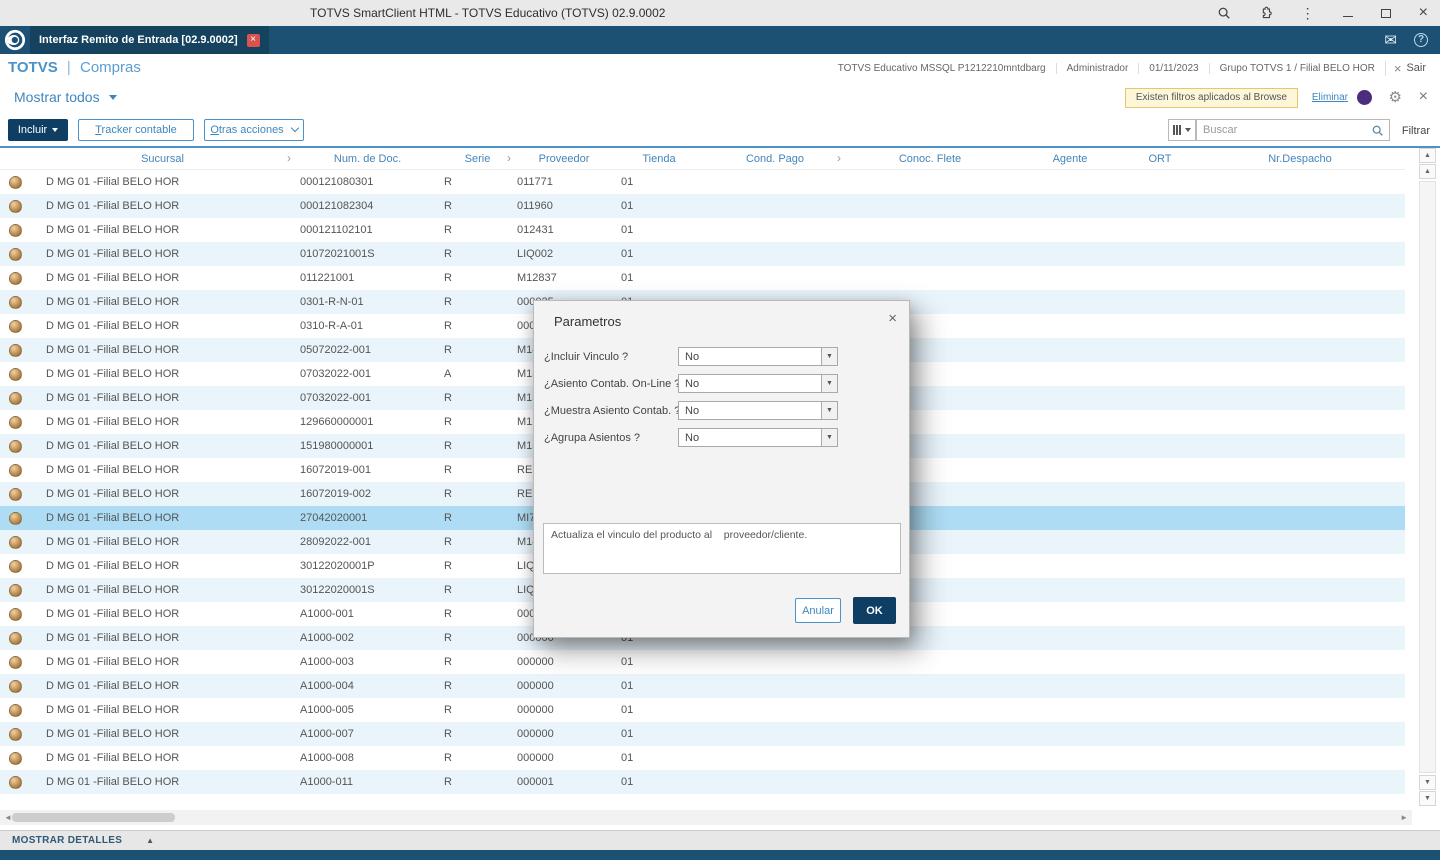 This screenshot has width=1440, height=860. Describe the element at coordinates (1300, 158) in the screenshot. I see `column-header-nr-despacho: Nr.Despacho` at that location.